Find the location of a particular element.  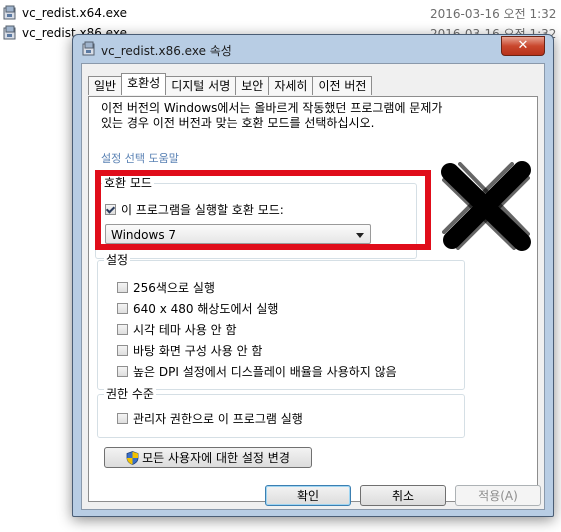

group-title: 설정 is located at coordinates (117, 260).